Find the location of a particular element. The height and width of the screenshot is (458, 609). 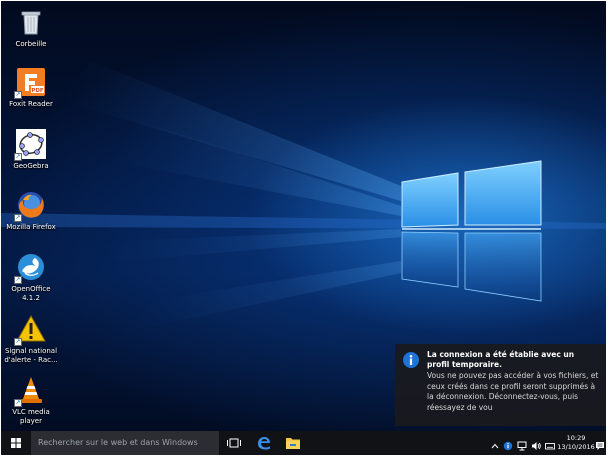

desktop-icon-foxit-reader: PDF ↗ Foxit Reader is located at coordinates (31, 88).